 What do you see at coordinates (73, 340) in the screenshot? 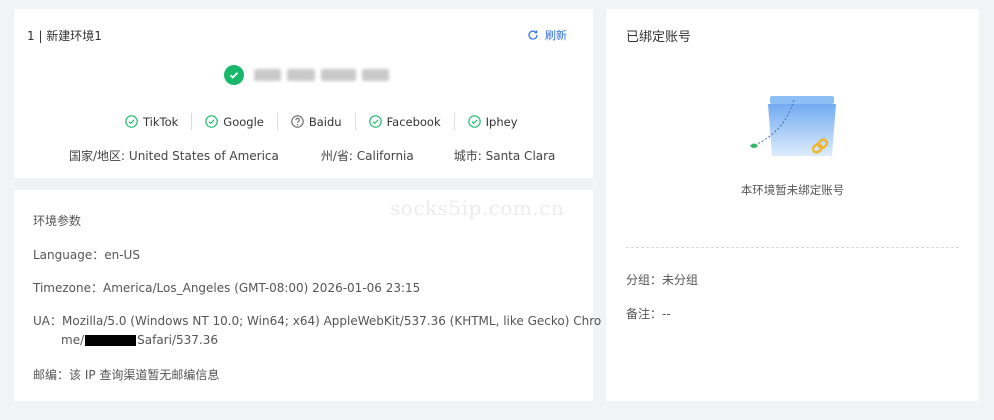
I see `ua-prefix: me/` at bounding box center [73, 340].